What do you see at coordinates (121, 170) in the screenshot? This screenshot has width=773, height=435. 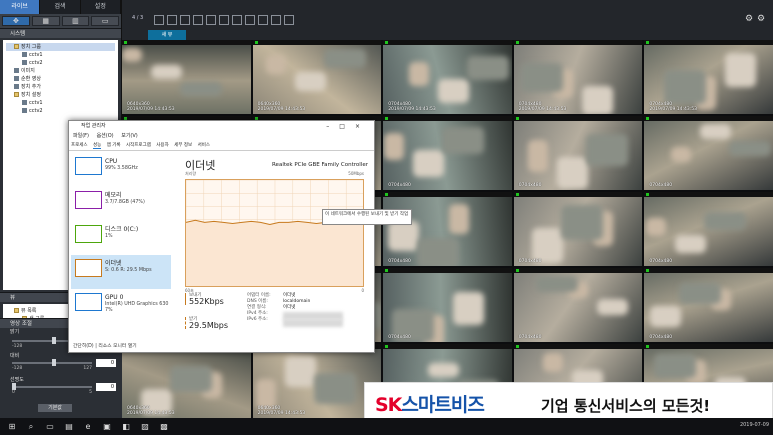 I see `resource-item: CPU 99% 3.58GHz` at bounding box center [121, 170].